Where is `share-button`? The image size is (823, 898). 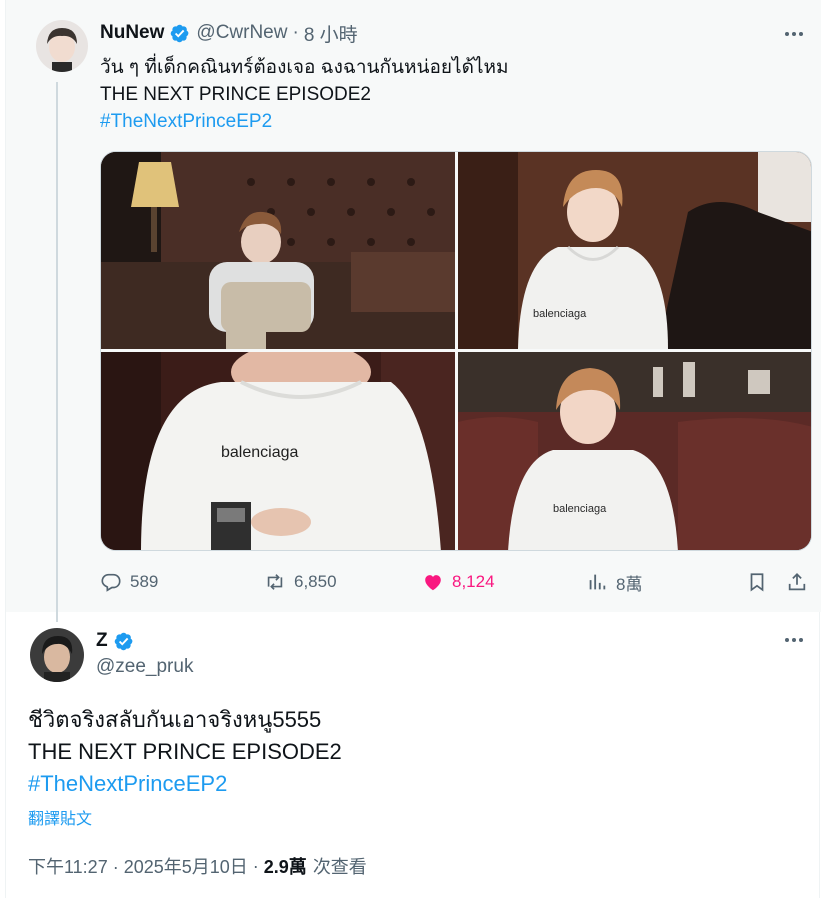 share-button is located at coordinates (801, 582).